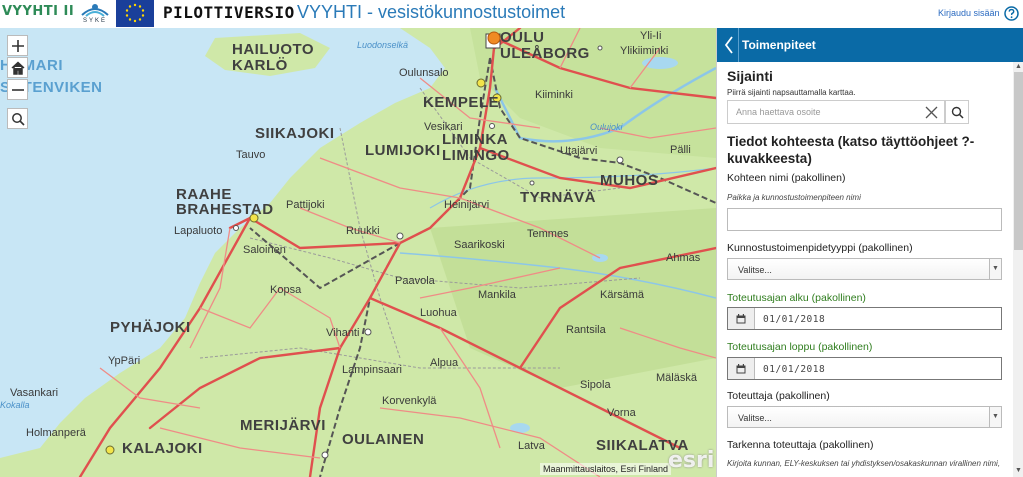  What do you see at coordinates (94, 21) in the screenshot?
I see `syke-logo-text: SYKE` at bounding box center [94, 21].